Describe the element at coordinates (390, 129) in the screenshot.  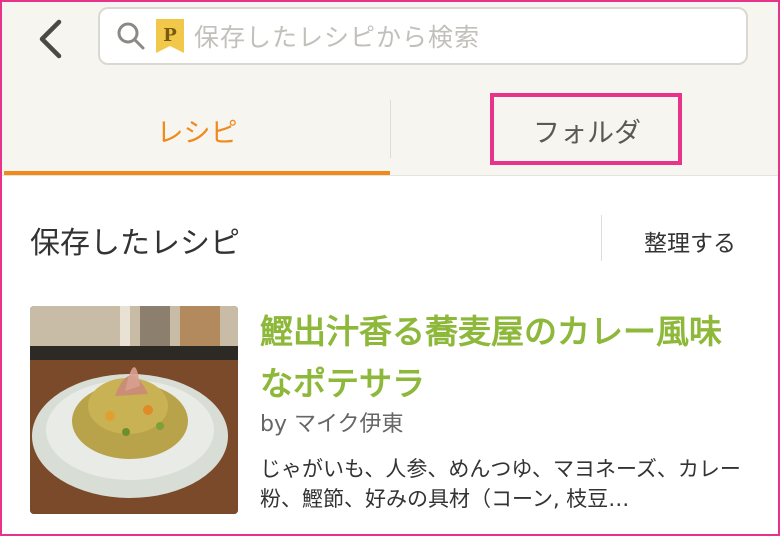
I see `tab-divider` at that location.